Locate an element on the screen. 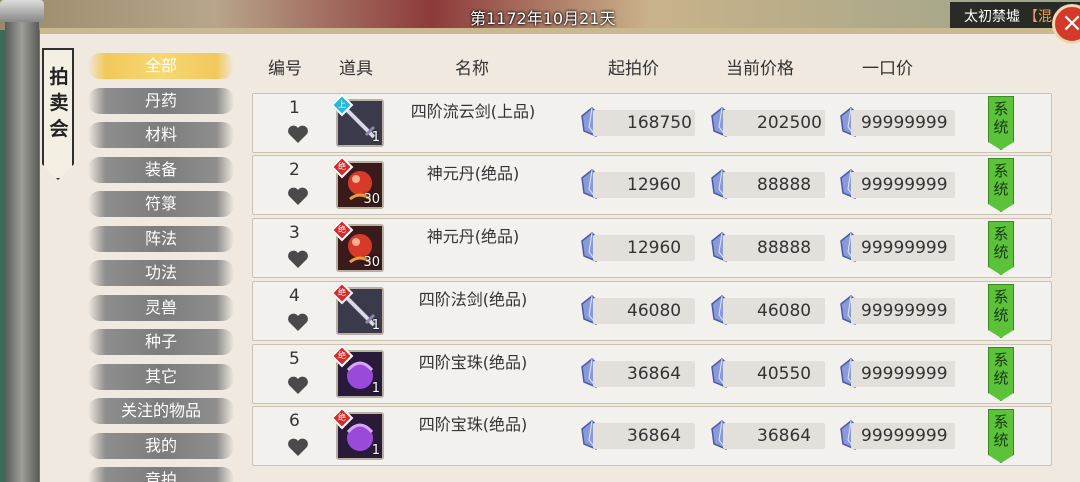 This screenshot has height=482, width=1080. current-price: 202500 is located at coordinates (774, 123).